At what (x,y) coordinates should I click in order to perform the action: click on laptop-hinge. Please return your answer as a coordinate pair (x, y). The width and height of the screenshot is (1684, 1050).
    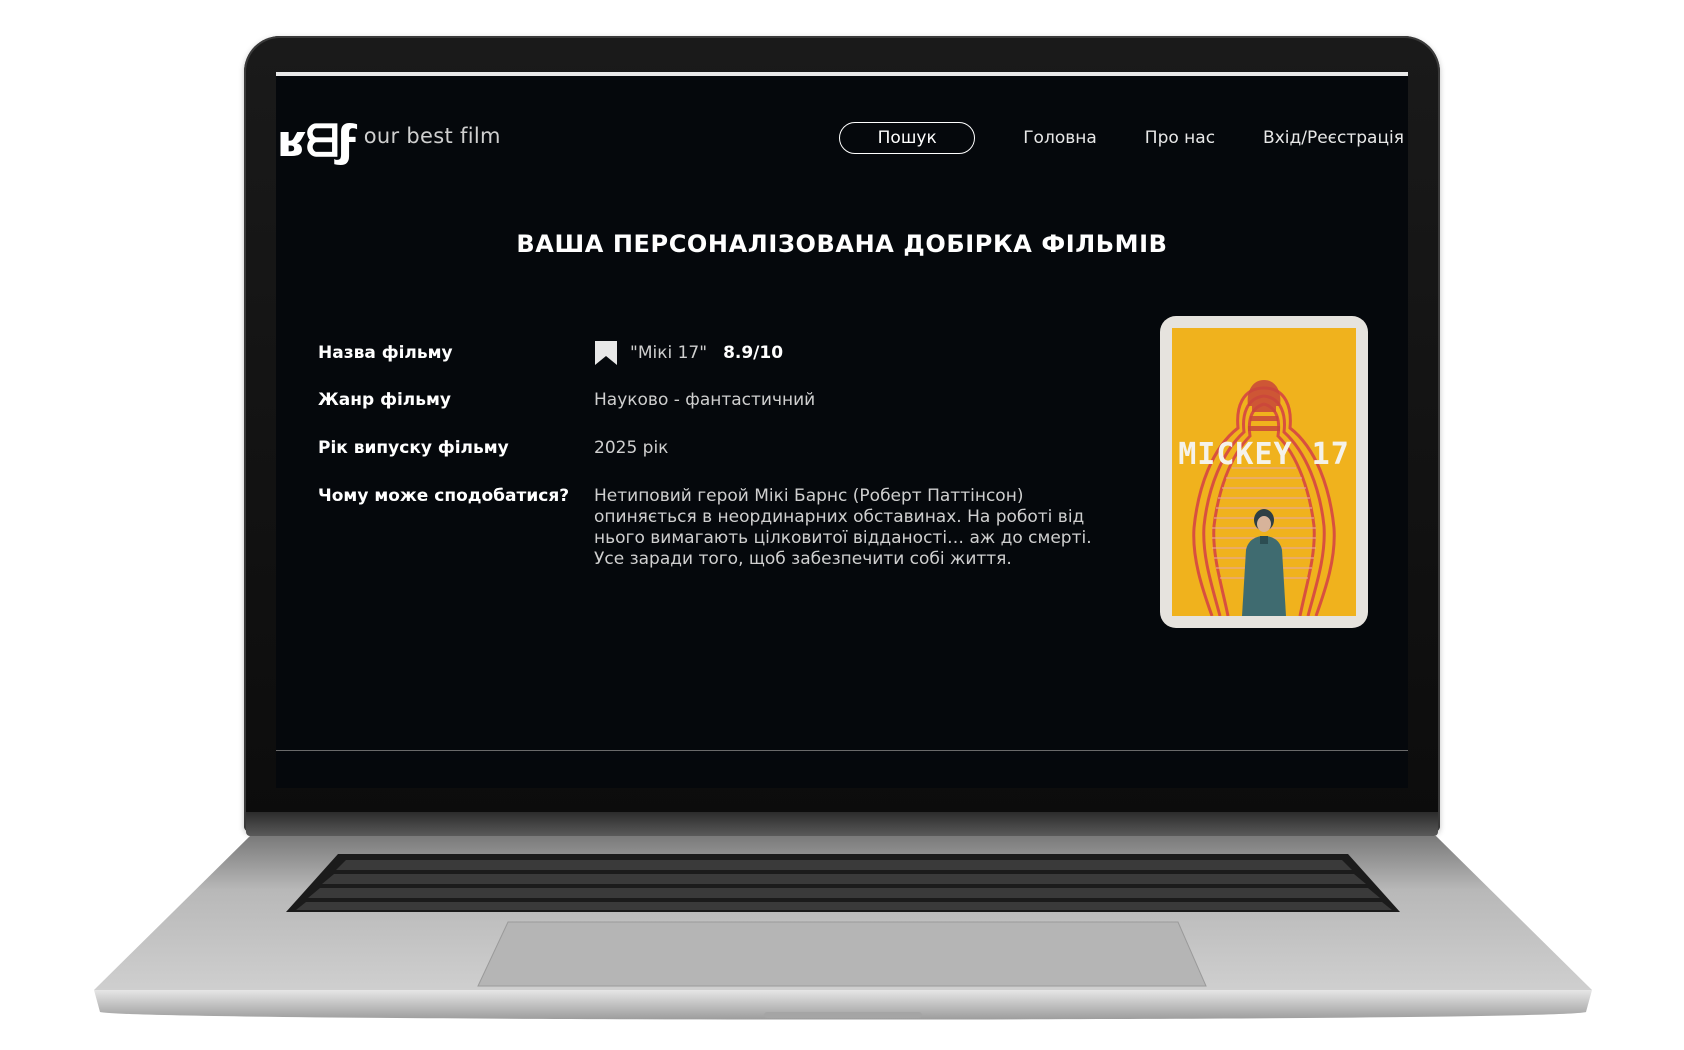
    Looking at the image, I should click on (842, 824).